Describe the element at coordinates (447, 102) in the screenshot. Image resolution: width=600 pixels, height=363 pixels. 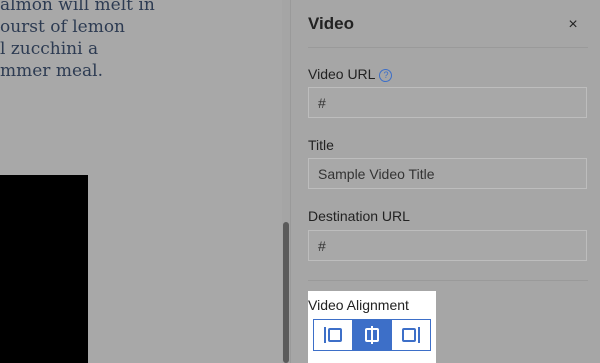
I see `video-url-input` at that location.